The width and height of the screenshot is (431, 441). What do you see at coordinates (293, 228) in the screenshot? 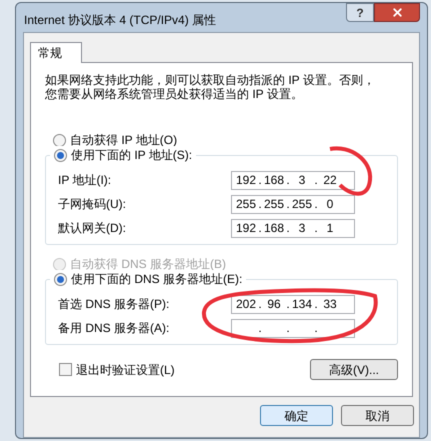
I see `ip-address-field: 192 . 168 . 3 . 1` at bounding box center [293, 228].